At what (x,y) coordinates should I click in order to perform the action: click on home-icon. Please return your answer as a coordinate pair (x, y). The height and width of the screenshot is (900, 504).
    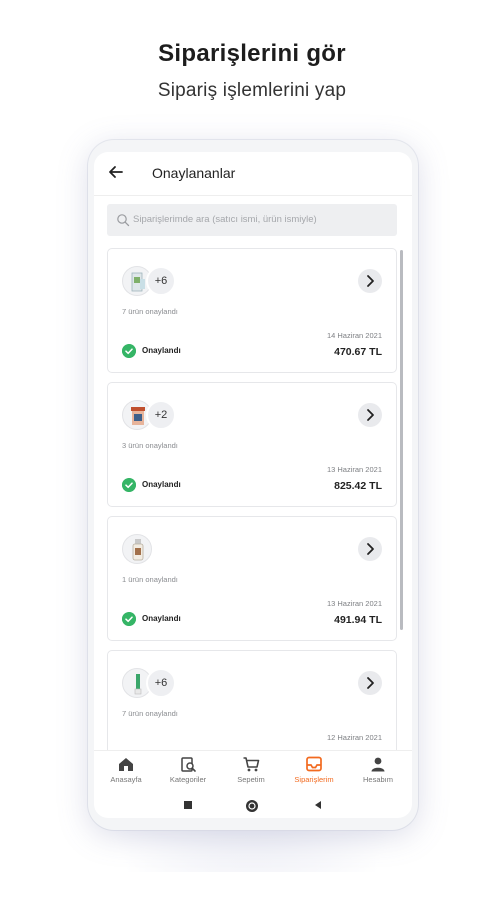
    Looking at the image, I should click on (126, 764).